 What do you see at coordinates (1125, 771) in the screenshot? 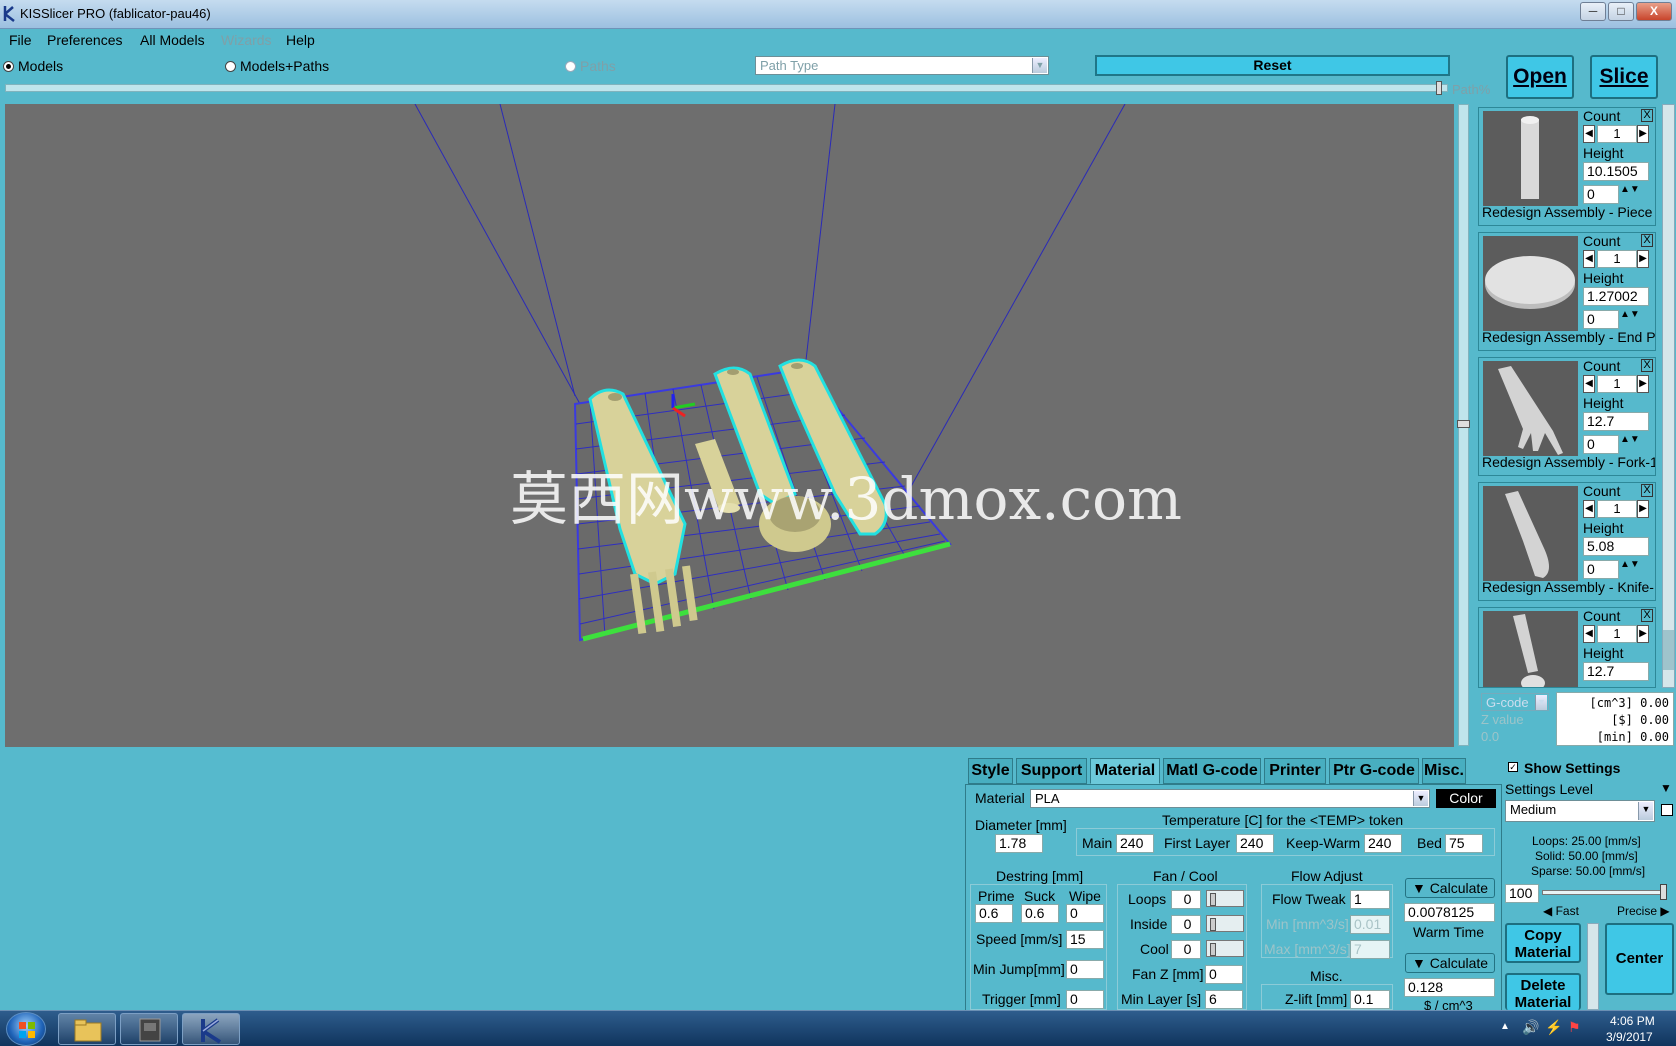
I see `tab-material: Material` at bounding box center [1125, 771].